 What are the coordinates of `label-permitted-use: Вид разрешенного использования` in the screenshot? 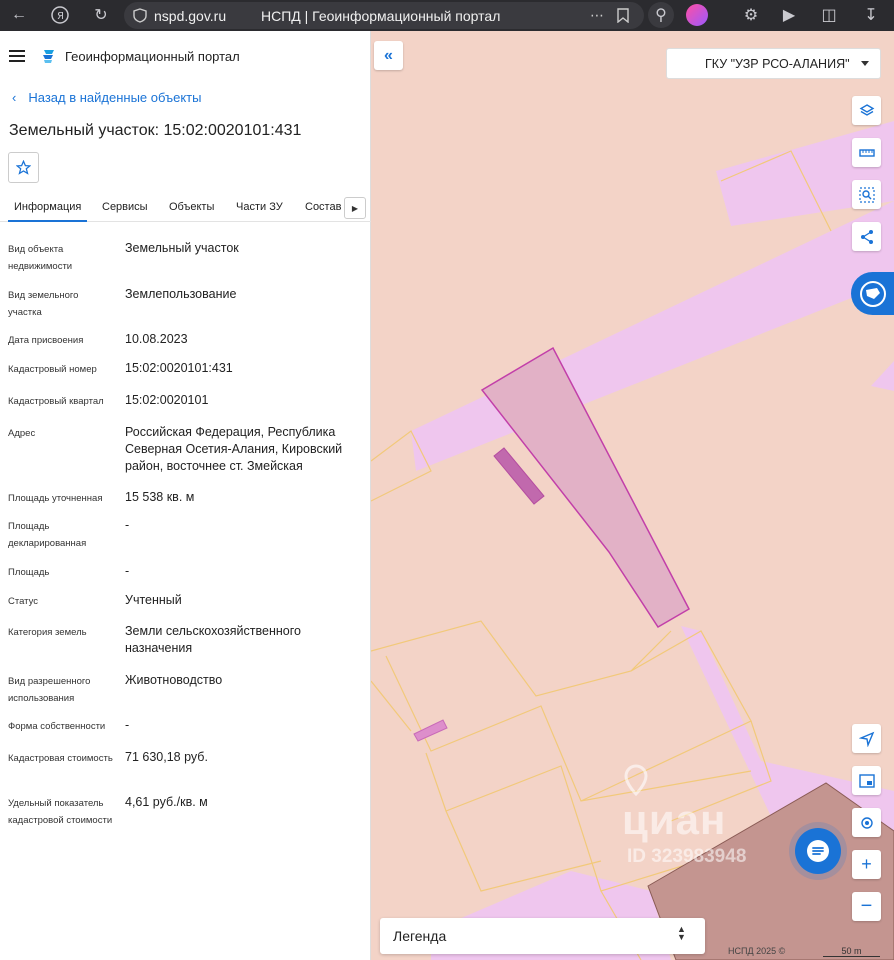 It's located at (49, 690).